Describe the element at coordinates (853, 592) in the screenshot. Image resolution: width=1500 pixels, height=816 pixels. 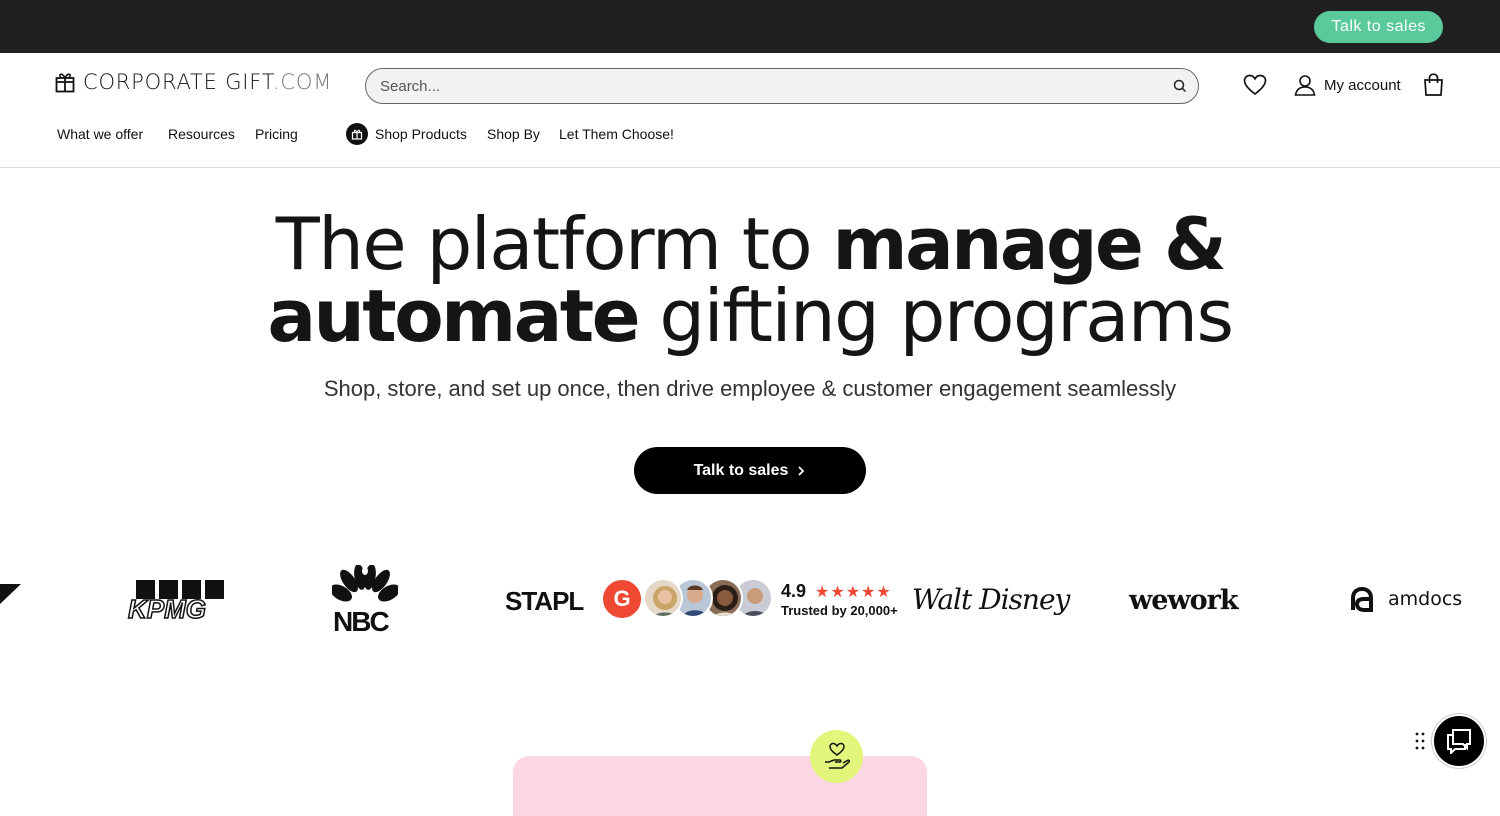
I see `rating-stars: ★★★★★` at that location.